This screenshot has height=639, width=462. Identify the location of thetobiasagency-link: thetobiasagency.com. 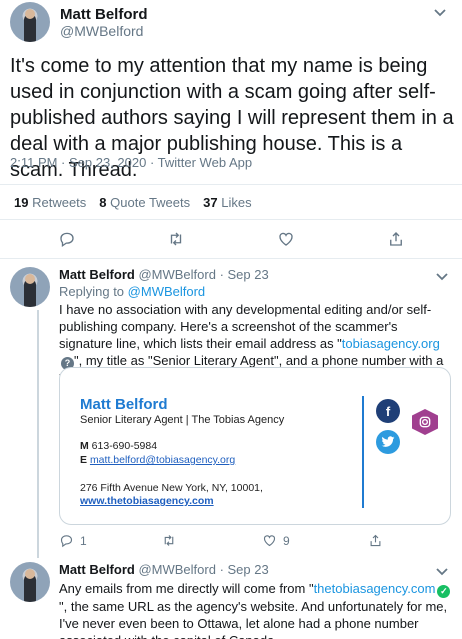
(375, 588).